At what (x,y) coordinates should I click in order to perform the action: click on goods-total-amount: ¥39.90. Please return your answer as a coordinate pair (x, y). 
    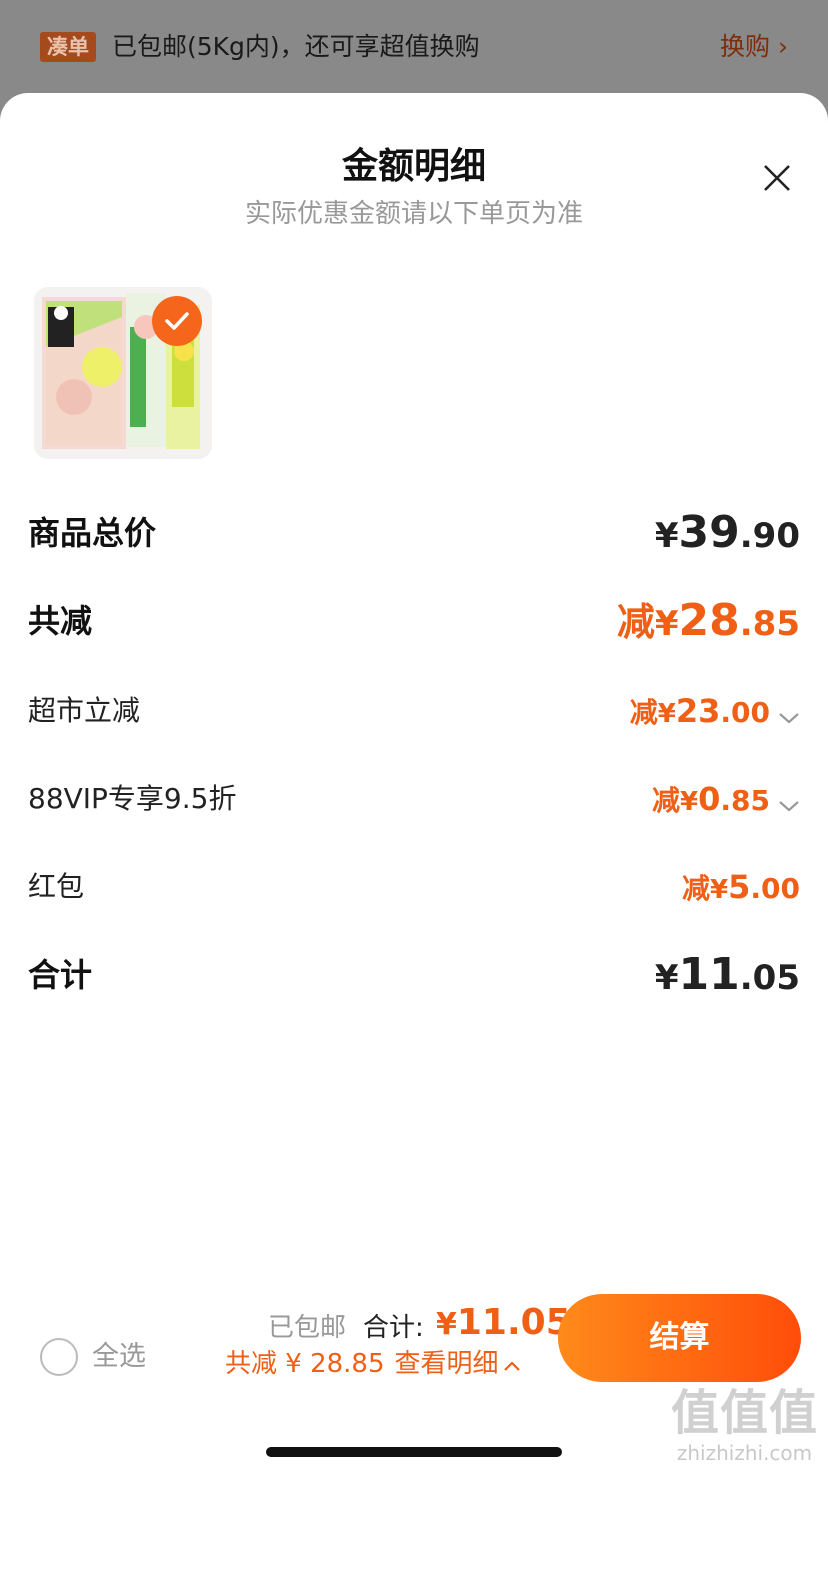
    Looking at the image, I should click on (727, 532).